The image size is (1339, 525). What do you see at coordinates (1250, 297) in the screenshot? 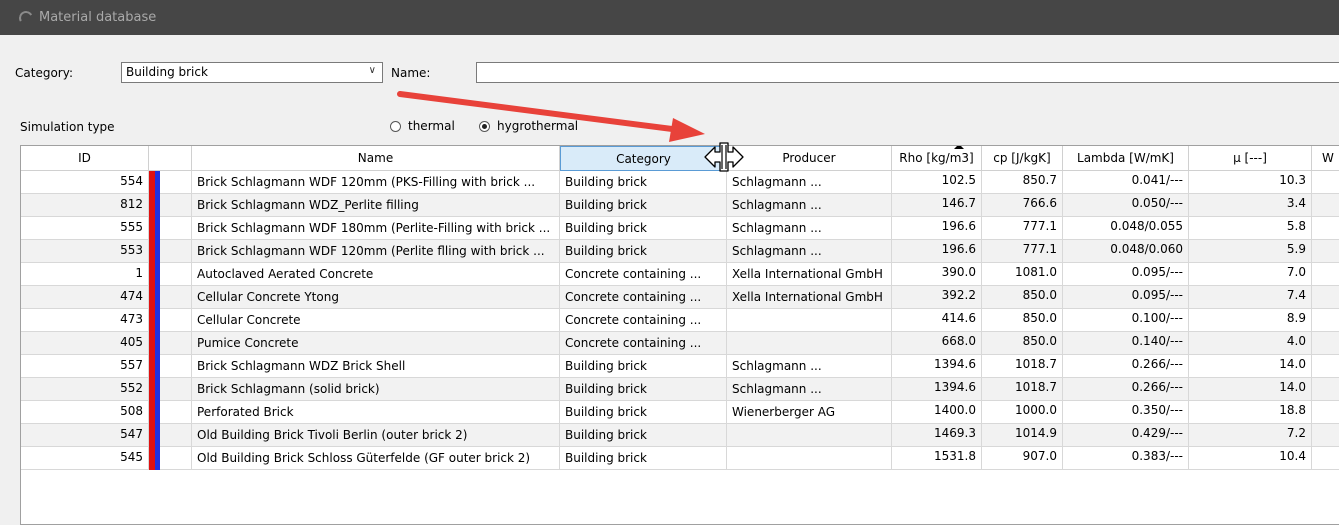
I see `cell-mu: 7.4` at bounding box center [1250, 297].